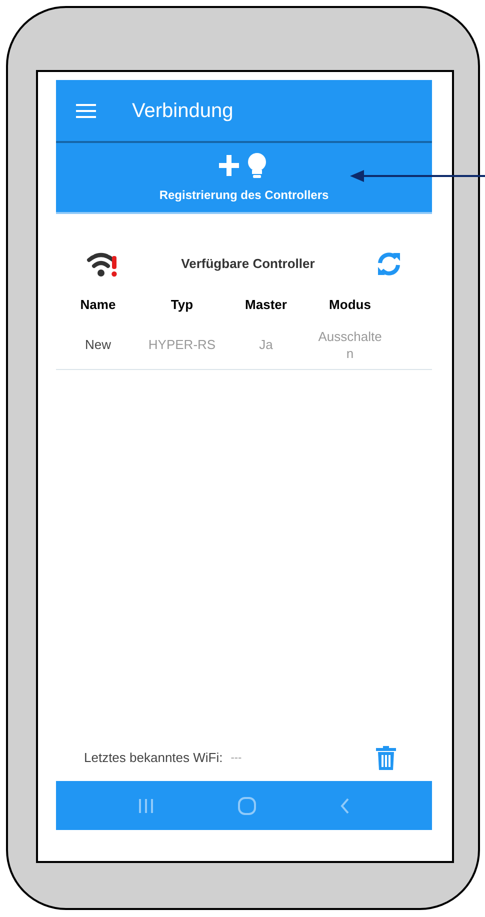 Image resolution: width=485 pixels, height=917 pixels. Describe the element at coordinates (98, 305) in the screenshot. I see `column-header: Name` at that location.